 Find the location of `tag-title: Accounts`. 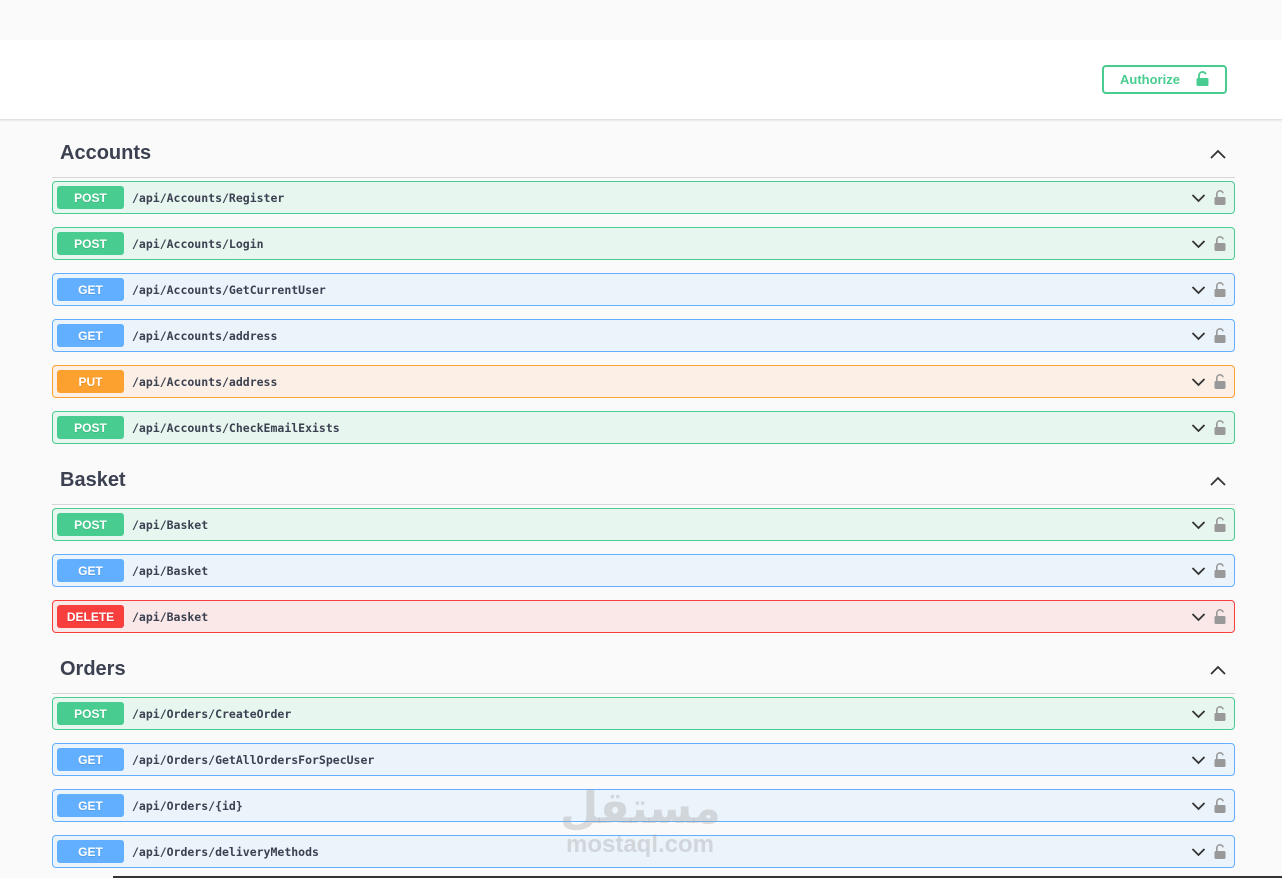

tag-title: Accounts is located at coordinates (106, 153).